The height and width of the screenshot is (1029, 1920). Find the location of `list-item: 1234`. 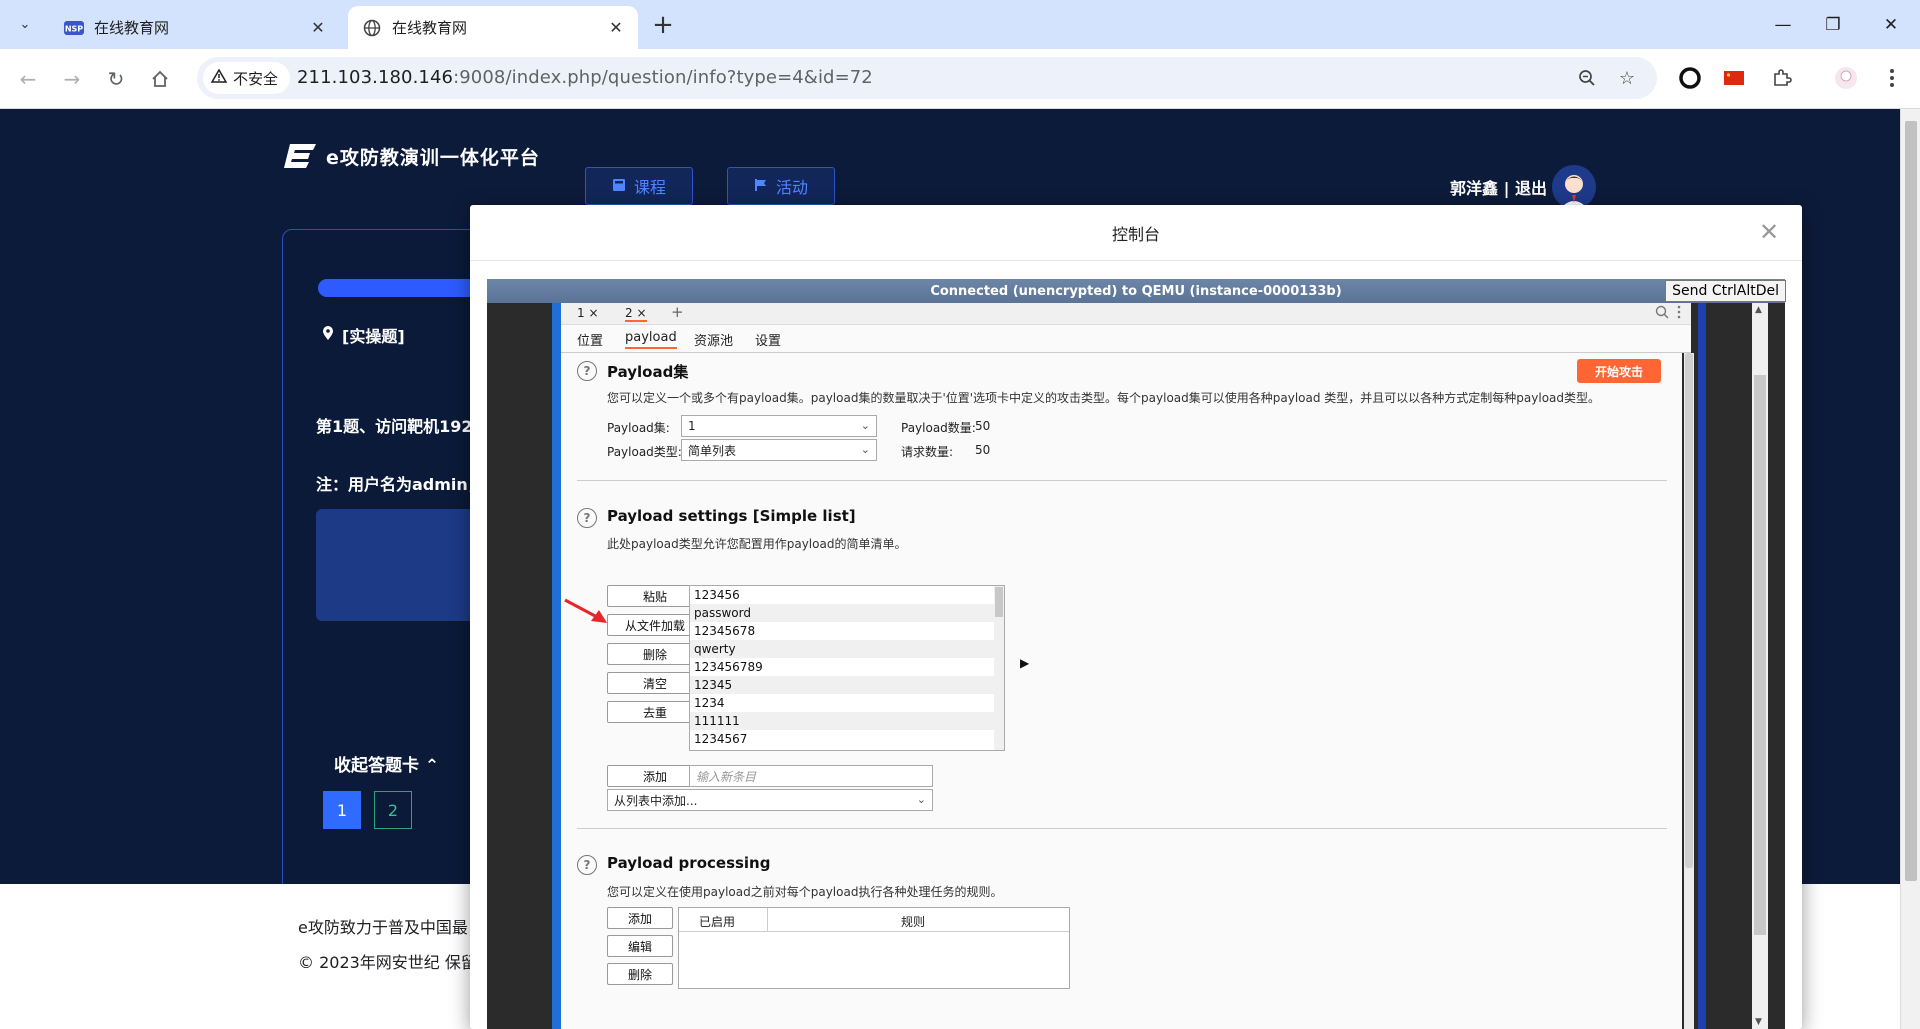

list-item: 1234 is located at coordinates (847, 703).